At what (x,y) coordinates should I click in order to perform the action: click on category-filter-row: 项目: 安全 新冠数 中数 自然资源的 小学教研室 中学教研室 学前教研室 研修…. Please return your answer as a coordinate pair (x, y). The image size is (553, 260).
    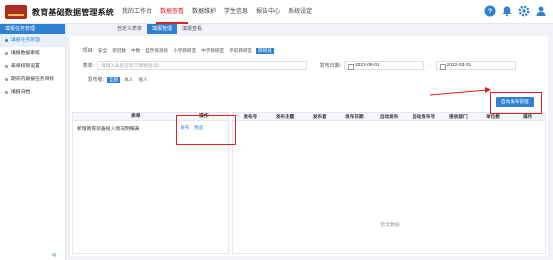
    Looking at the image, I should click on (176, 50).